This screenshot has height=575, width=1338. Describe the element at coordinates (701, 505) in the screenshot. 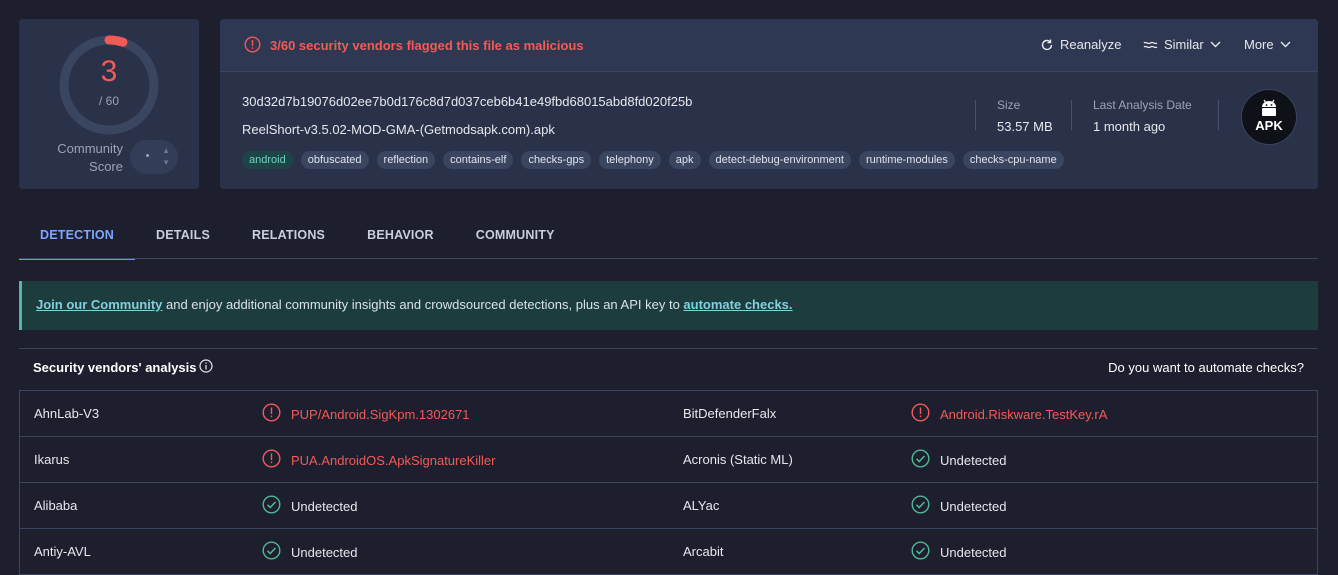

I see `vendor-name: ALYac` at that location.